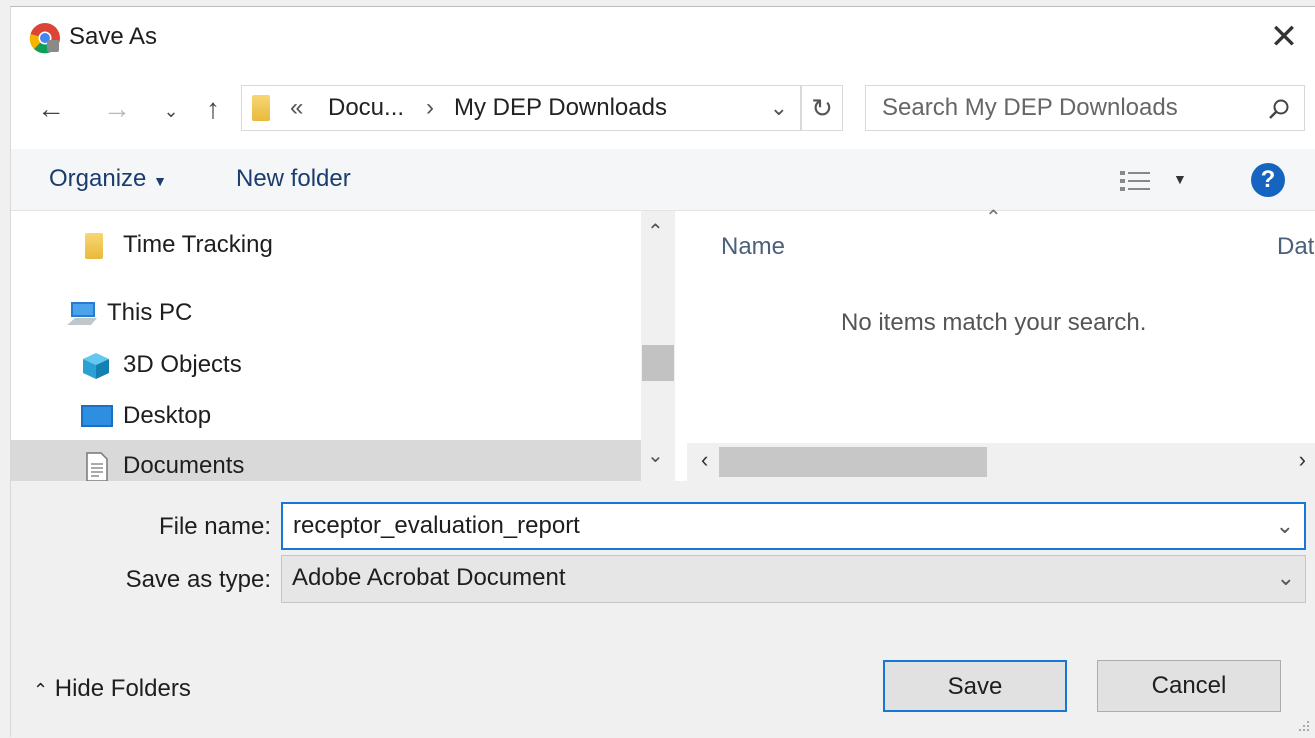 The image size is (1315, 738). What do you see at coordinates (296, 108) in the screenshot?
I see `breadcrumb-overflow: «` at bounding box center [296, 108].